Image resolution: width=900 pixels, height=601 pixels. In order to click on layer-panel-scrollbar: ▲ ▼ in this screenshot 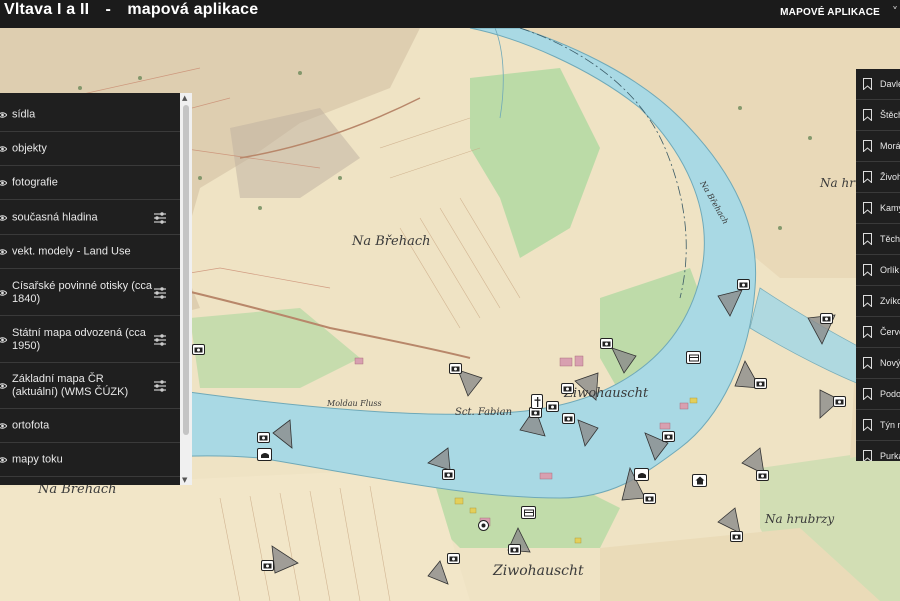, I will do `click(186, 289)`.